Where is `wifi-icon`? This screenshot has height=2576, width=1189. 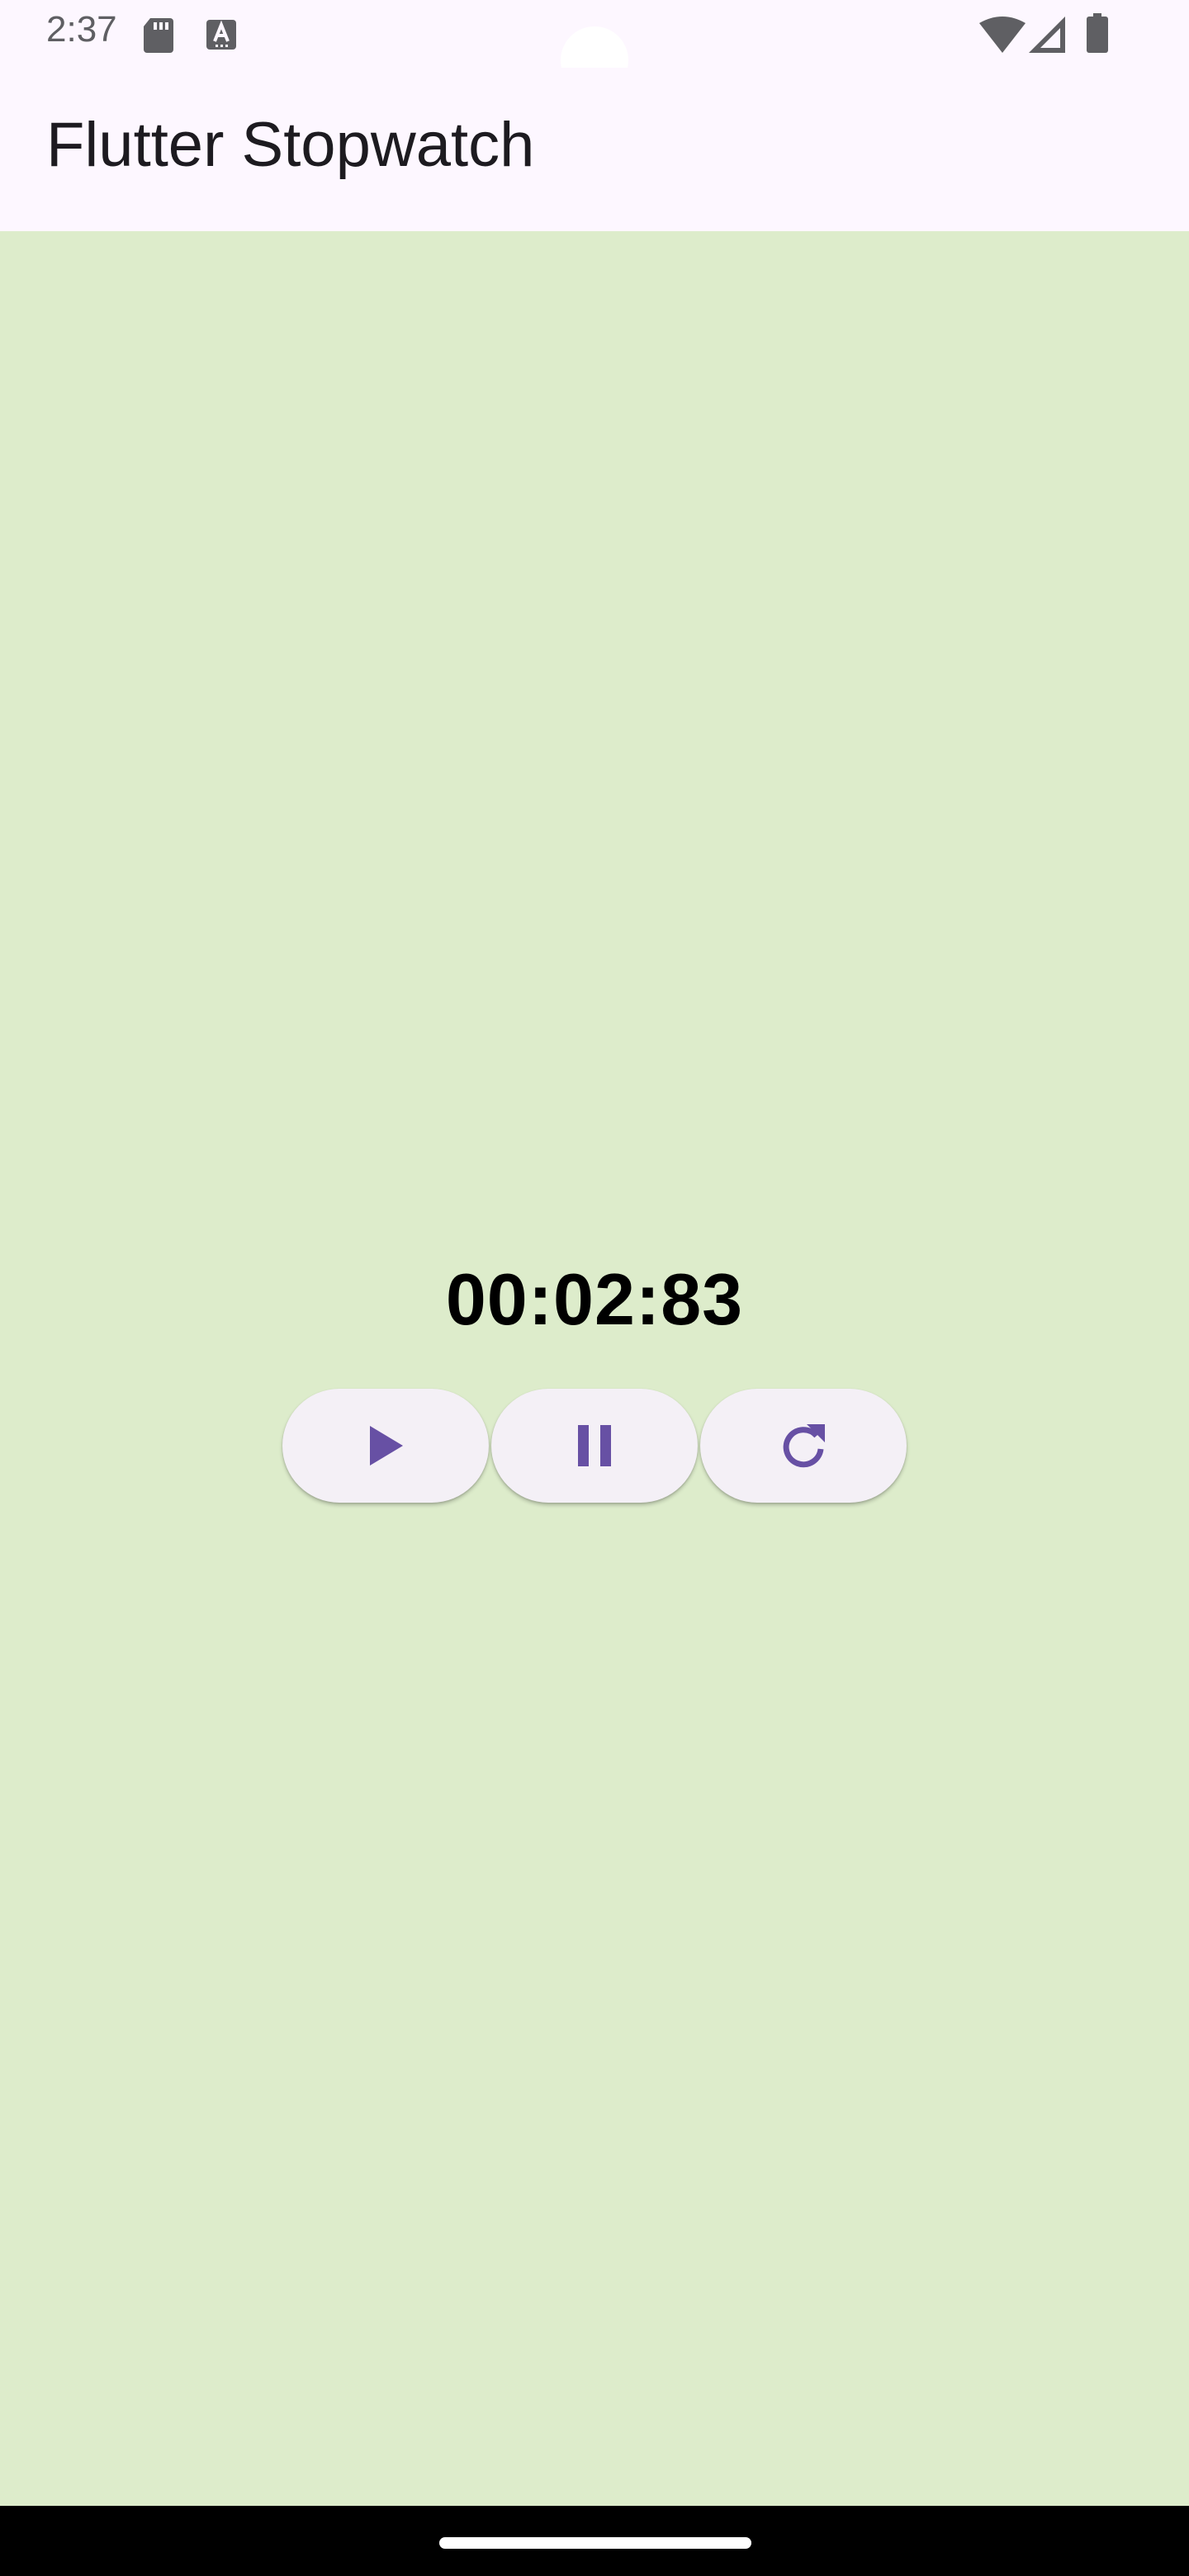 wifi-icon is located at coordinates (1002, 35).